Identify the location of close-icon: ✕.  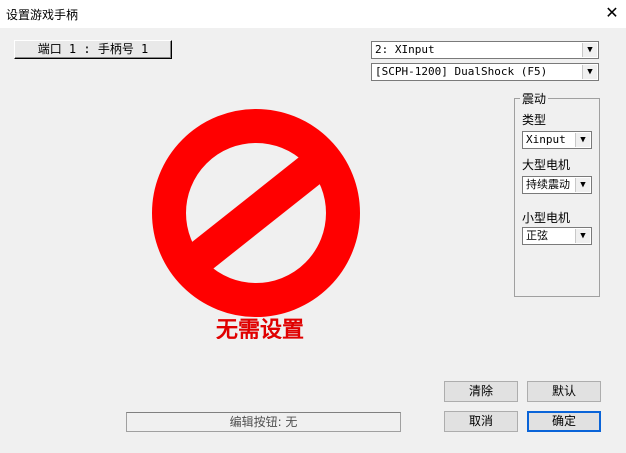
(612, 14).